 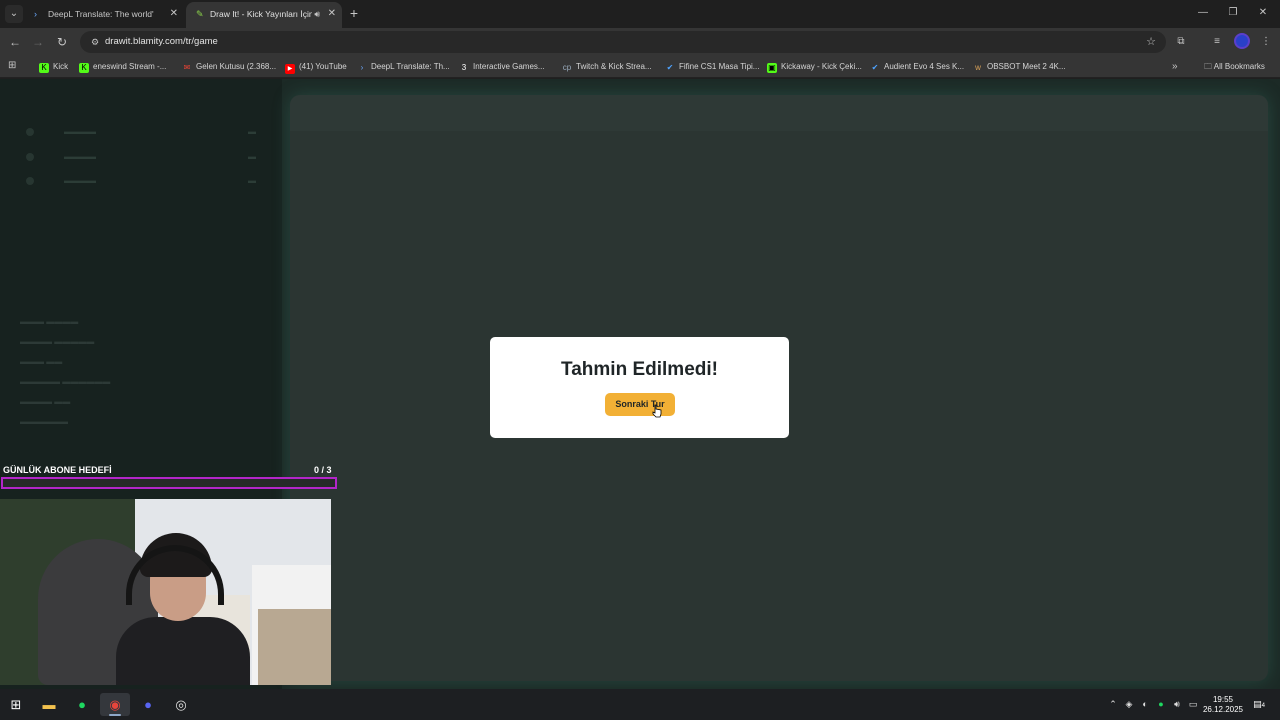 What do you see at coordinates (978, 67) in the screenshot?
I see `obsbot-icon: w` at bounding box center [978, 67].